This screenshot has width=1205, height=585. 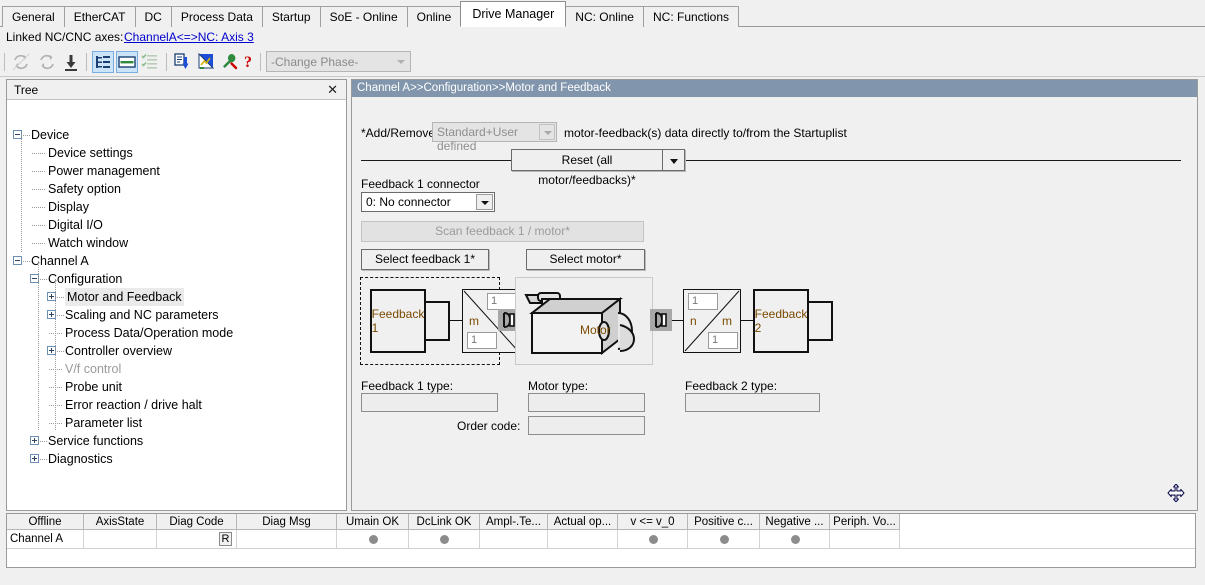 What do you see at coordinates (103, 62) in the screenshot?
I see `tree-view-icon` at bounding box center [103, 62].